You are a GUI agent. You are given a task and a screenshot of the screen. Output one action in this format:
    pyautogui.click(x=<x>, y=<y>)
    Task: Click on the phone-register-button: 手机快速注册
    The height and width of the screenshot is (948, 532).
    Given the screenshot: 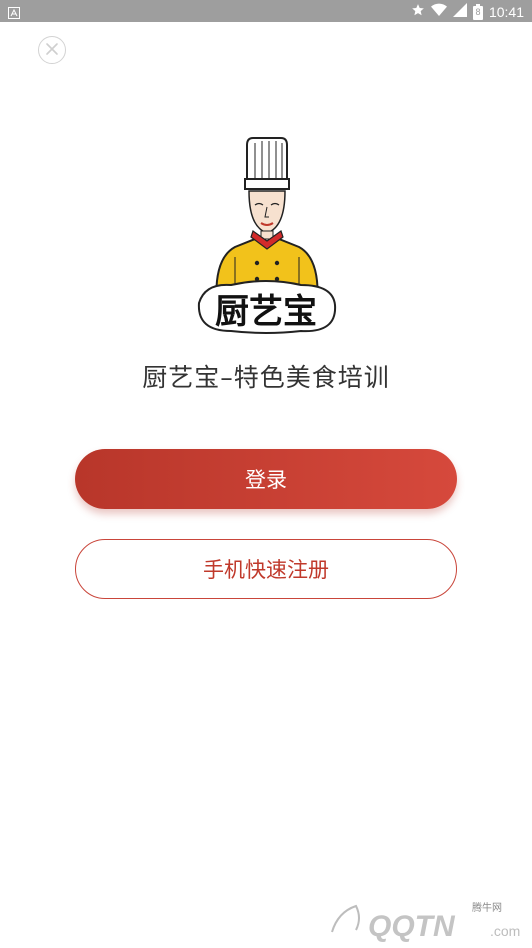 What is the action you would take?
    pyautogui.click(x=266, y=569)
    